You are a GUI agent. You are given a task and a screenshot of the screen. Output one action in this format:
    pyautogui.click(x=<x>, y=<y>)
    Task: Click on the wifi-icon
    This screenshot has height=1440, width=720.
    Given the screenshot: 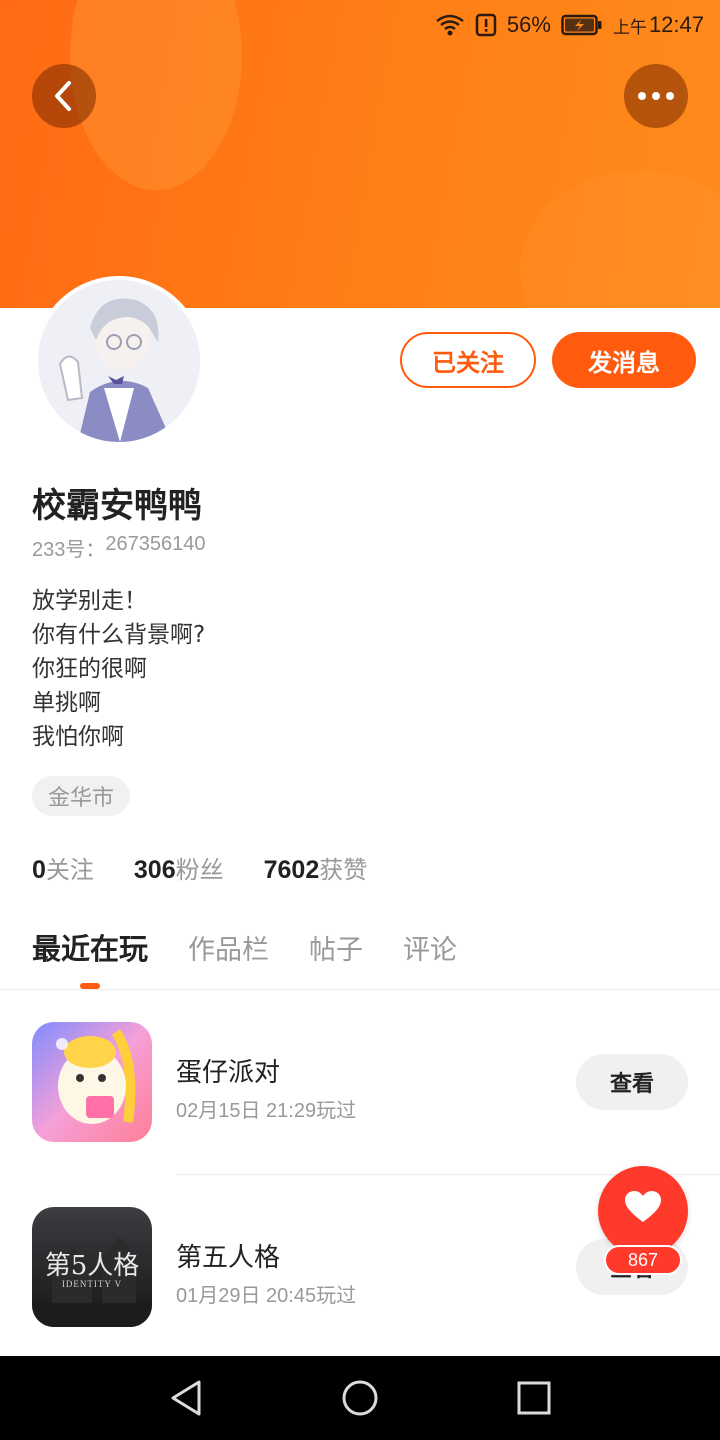 What is the action you would take?
    pyautogui.click(x=450, y=25)
    